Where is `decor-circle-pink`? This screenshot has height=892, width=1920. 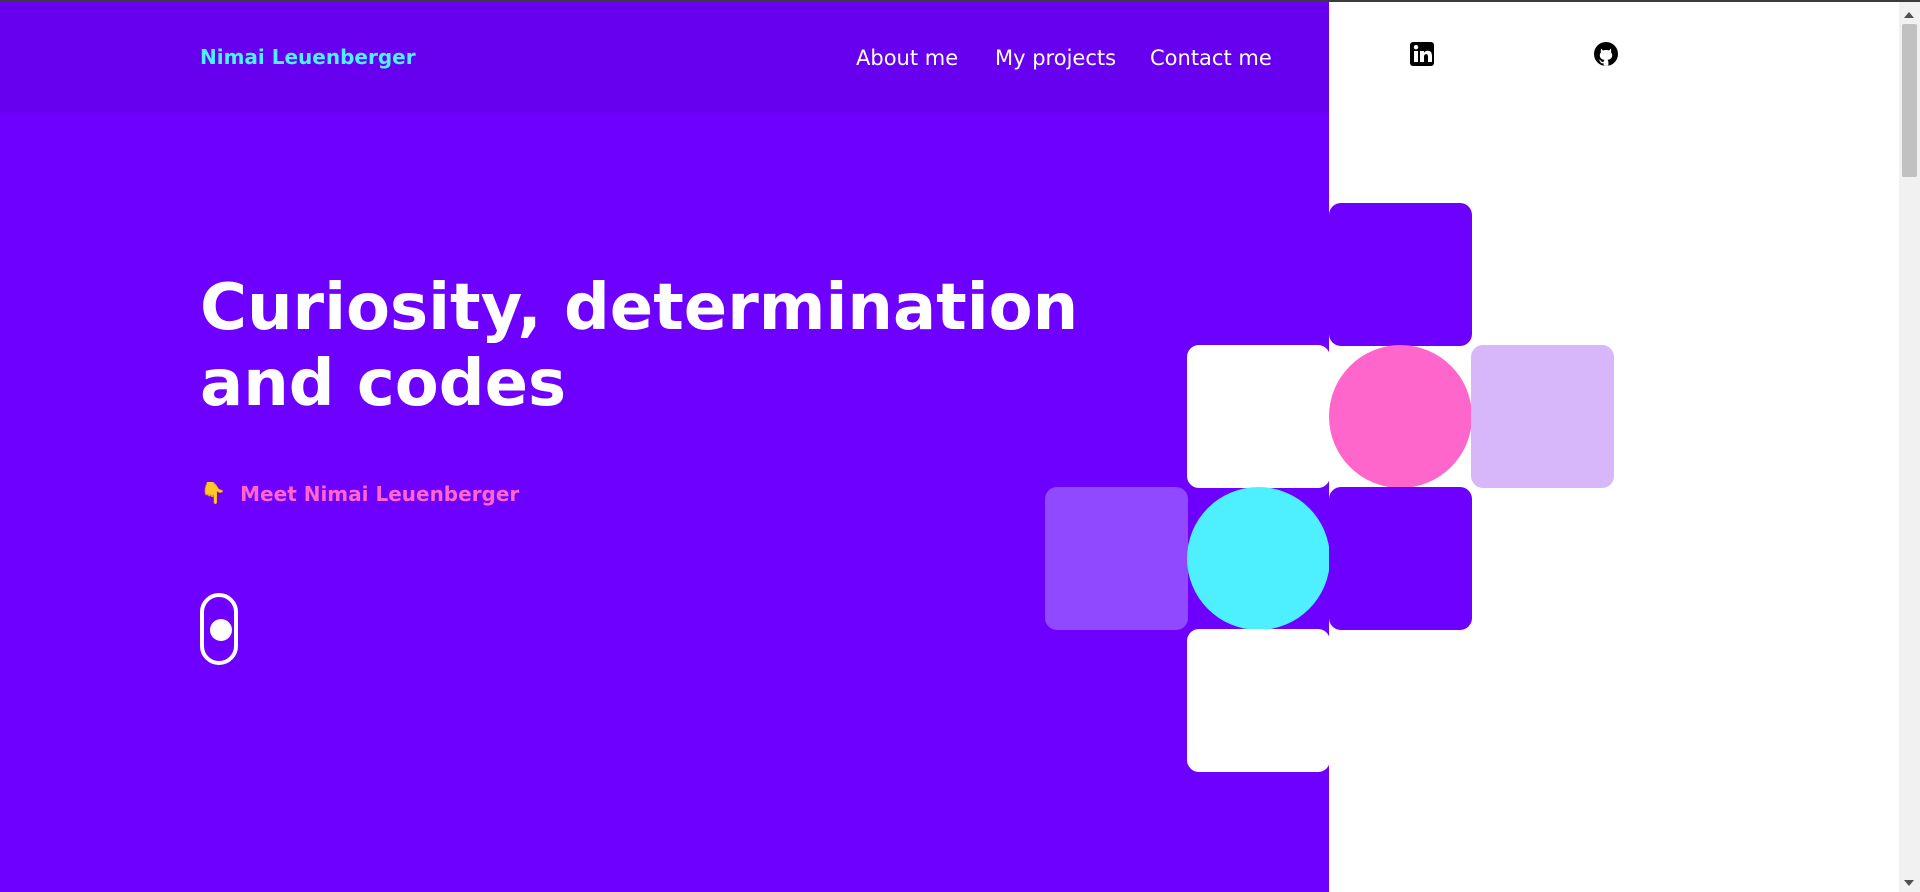
decor-circle-pink is located at coordinates (1400, 416).